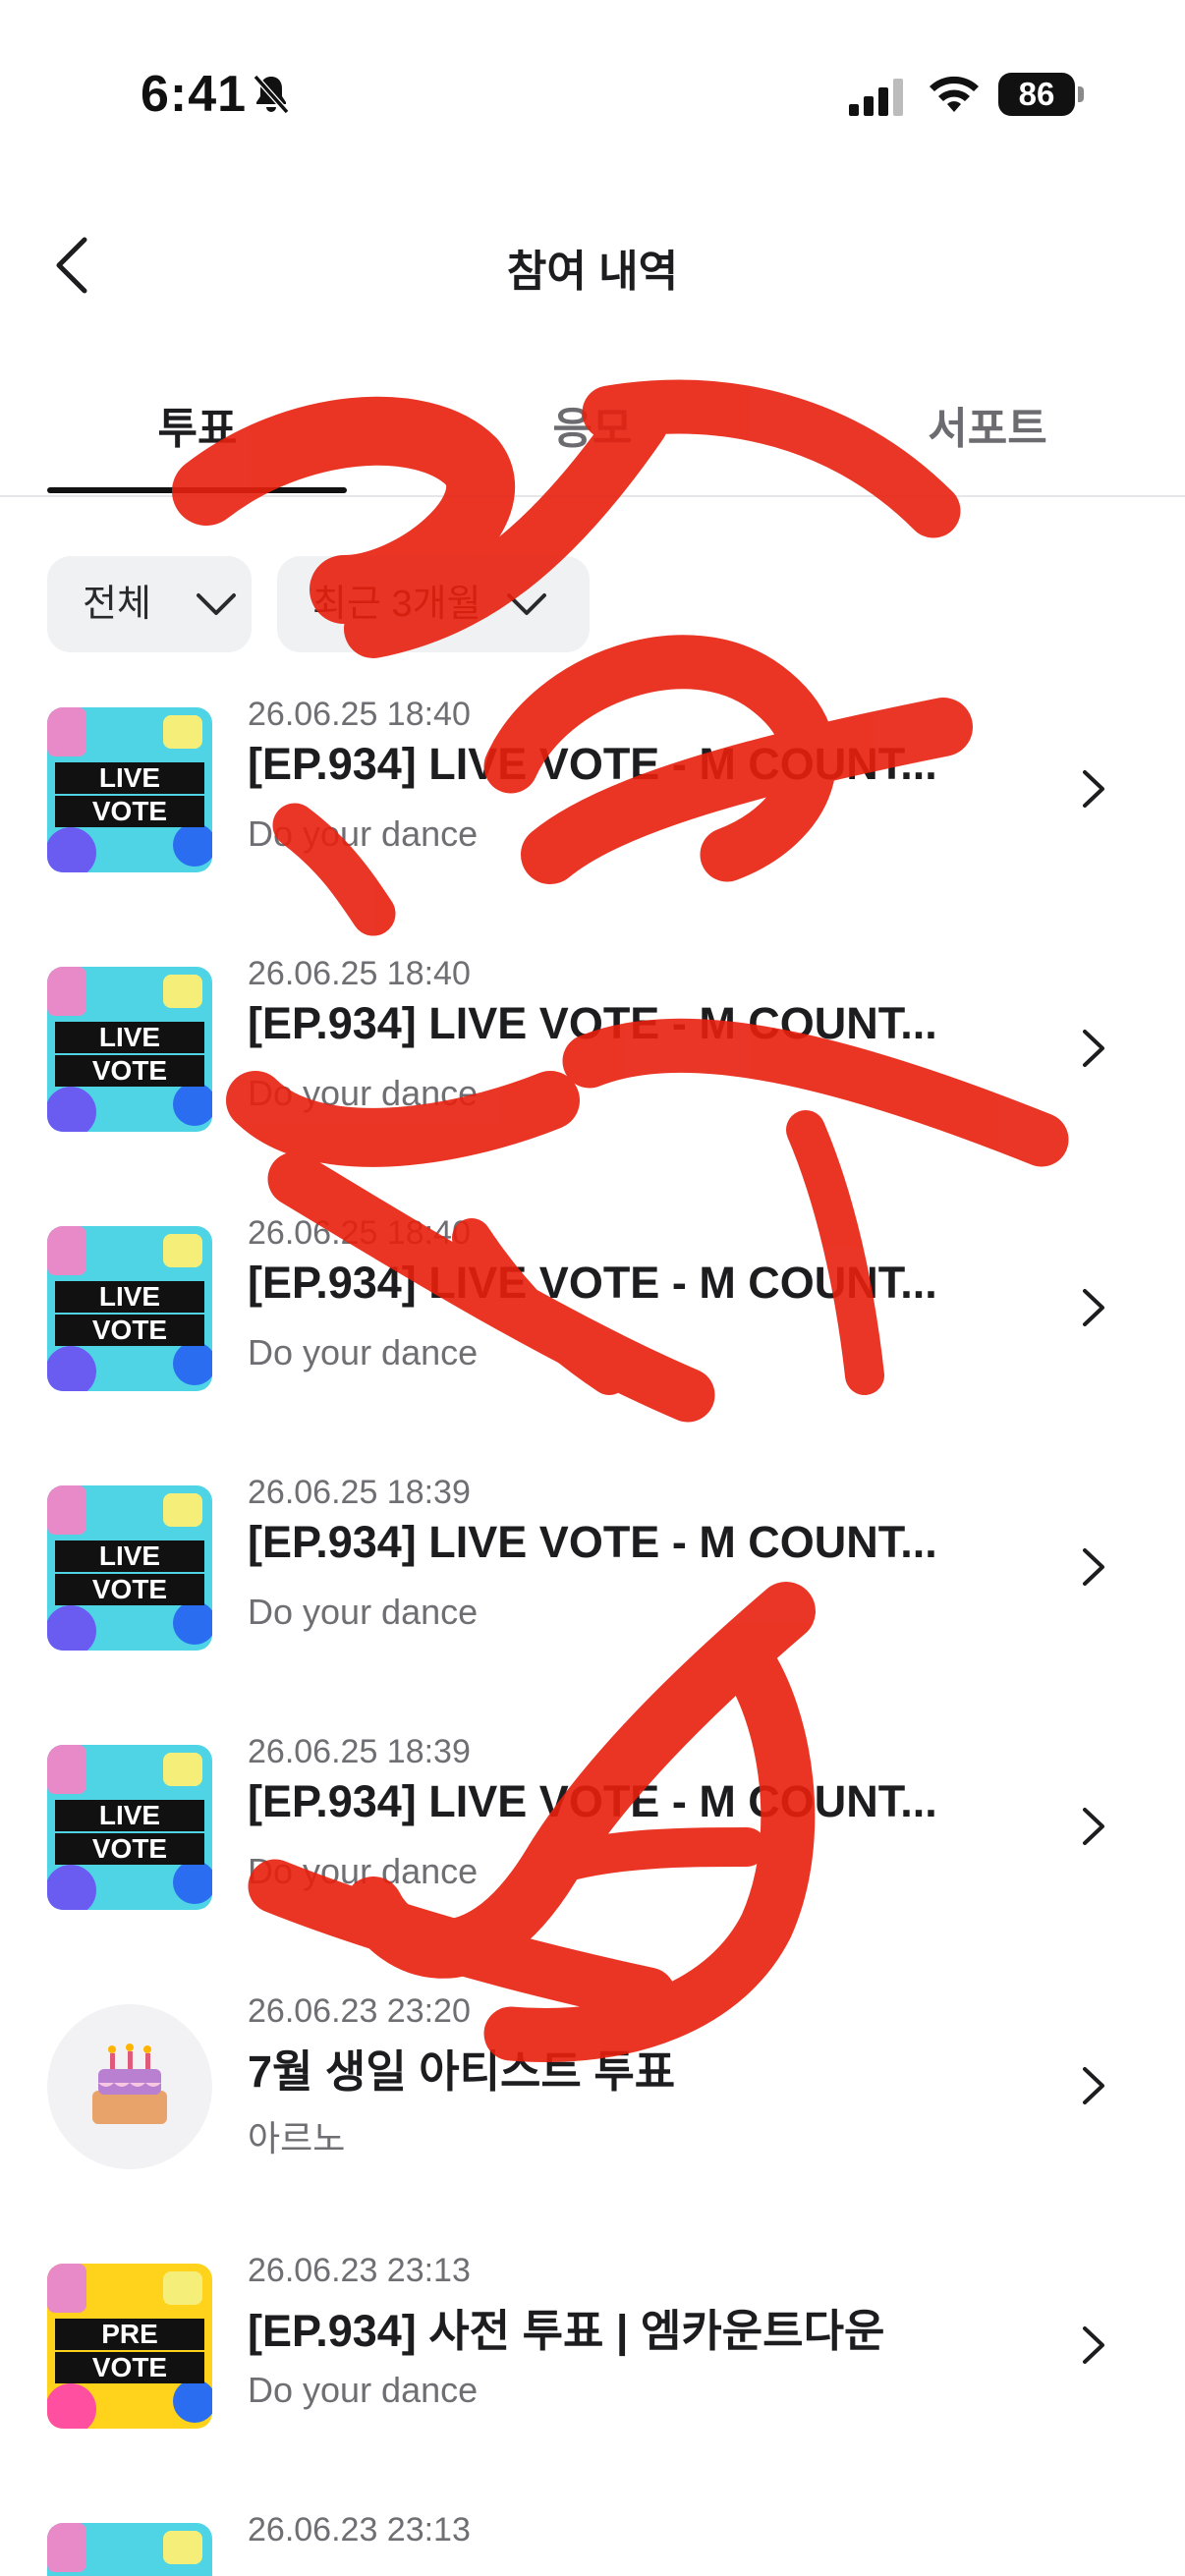 This screenshot has height=2576, width=1185. I want to click on status-bar: 6:41 86, so click(592, 93).